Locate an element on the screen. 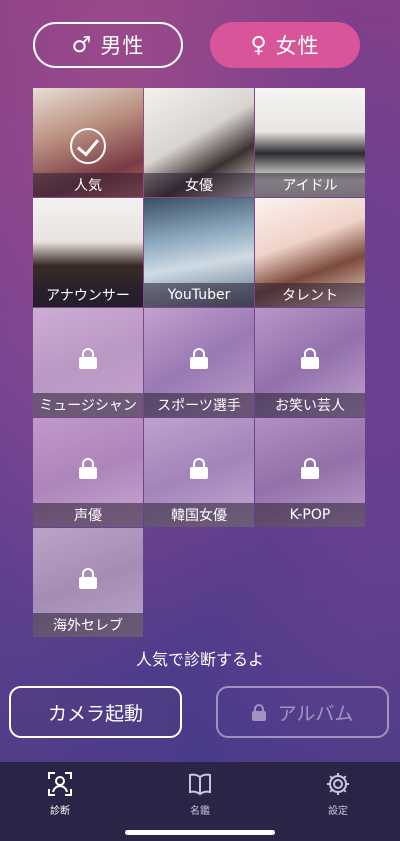  category-popular: 人気 is located at coordinates (88, 142).